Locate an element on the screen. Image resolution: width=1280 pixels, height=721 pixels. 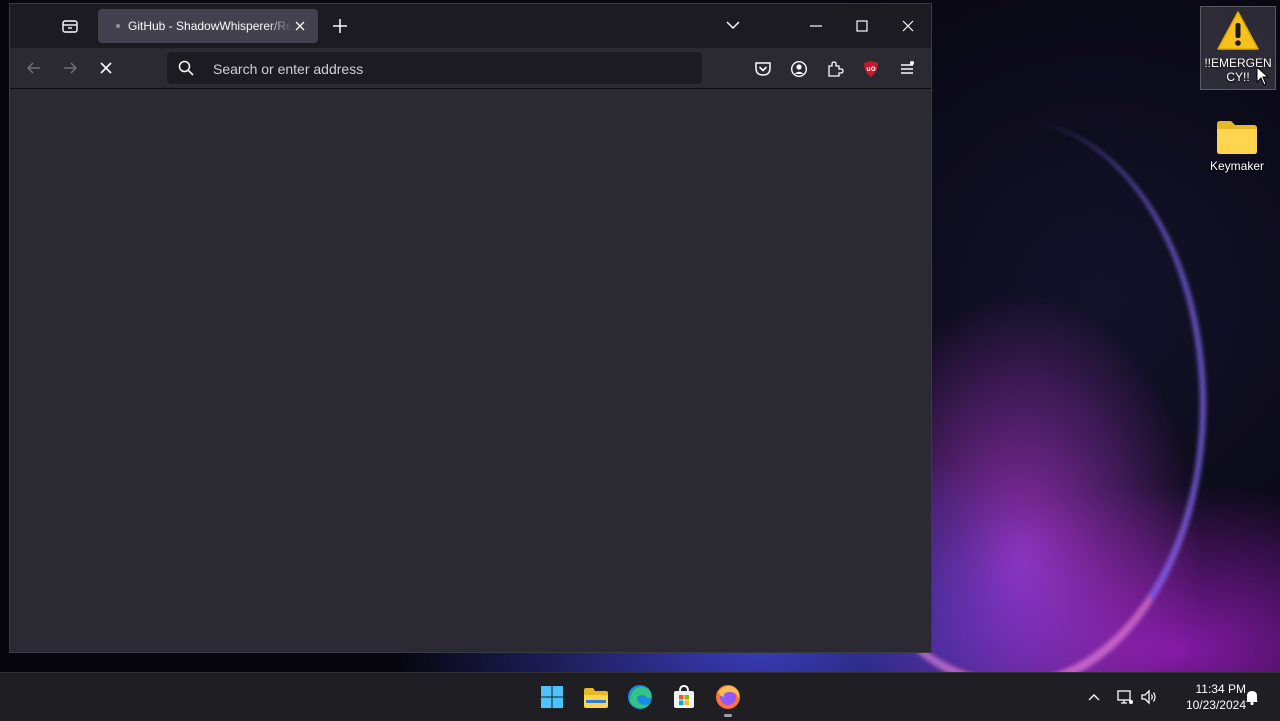
taskbar: 11:34 PM 10/23/2024 is located at coordinates (640, 696).